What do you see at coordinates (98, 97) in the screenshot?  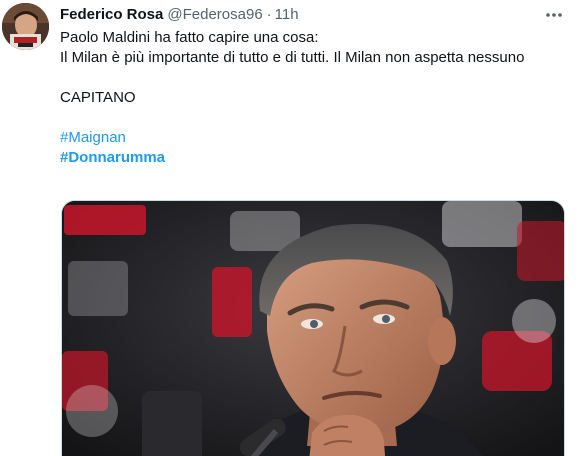 I see `tweet-line: CAPITANO` at bounding box center [98, 97].